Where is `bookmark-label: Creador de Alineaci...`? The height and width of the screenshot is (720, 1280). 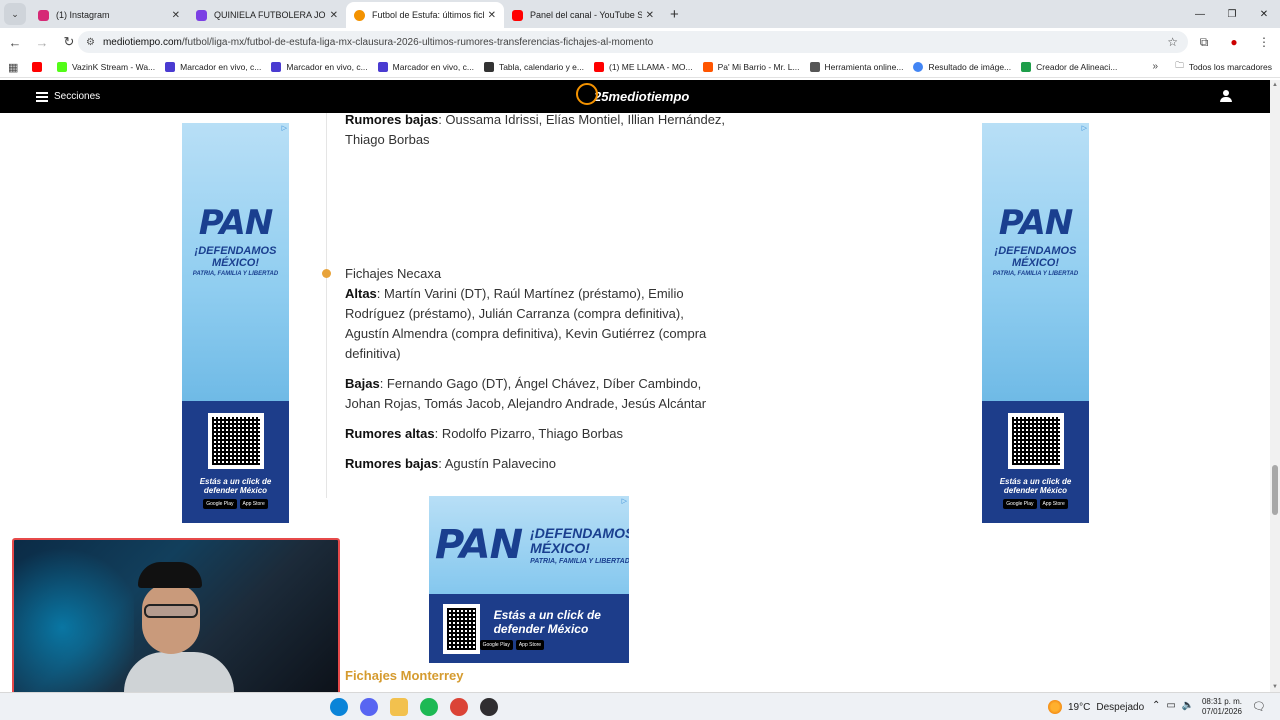
bookmark-label: Creador de Alineaci... is located at coordinates (1077, 66).